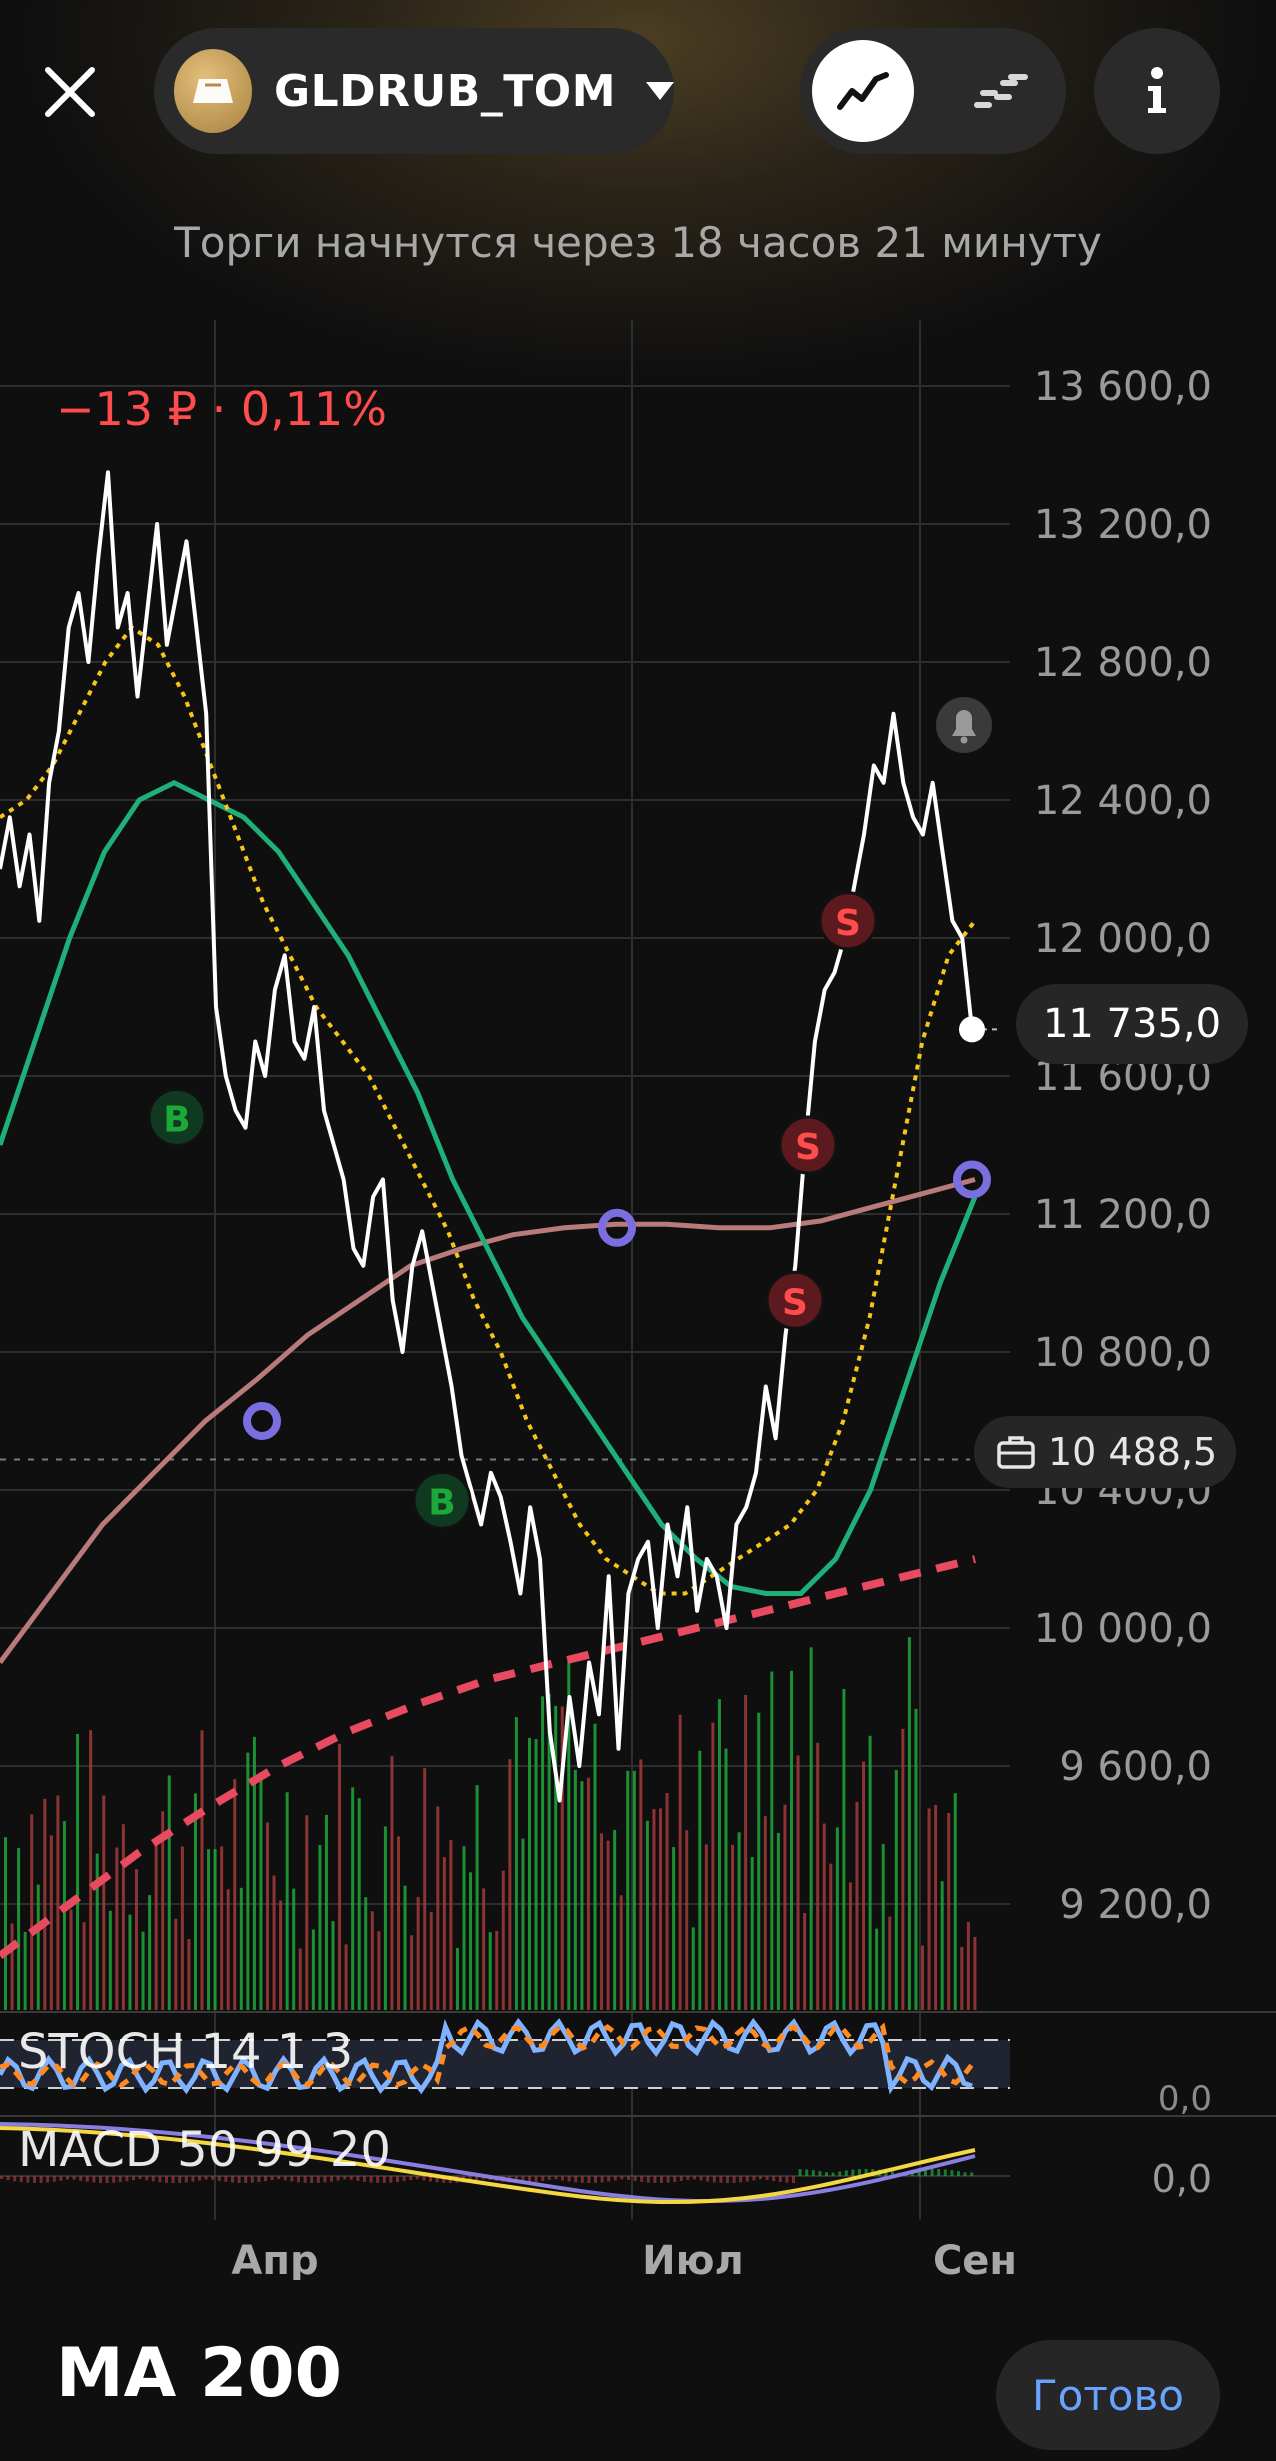 The height and width of the screenshot is (2461, 1276). Describe the element at coordinates (488, 1757) in the screenshot. I see `ma-red-dashed-line` at that location.